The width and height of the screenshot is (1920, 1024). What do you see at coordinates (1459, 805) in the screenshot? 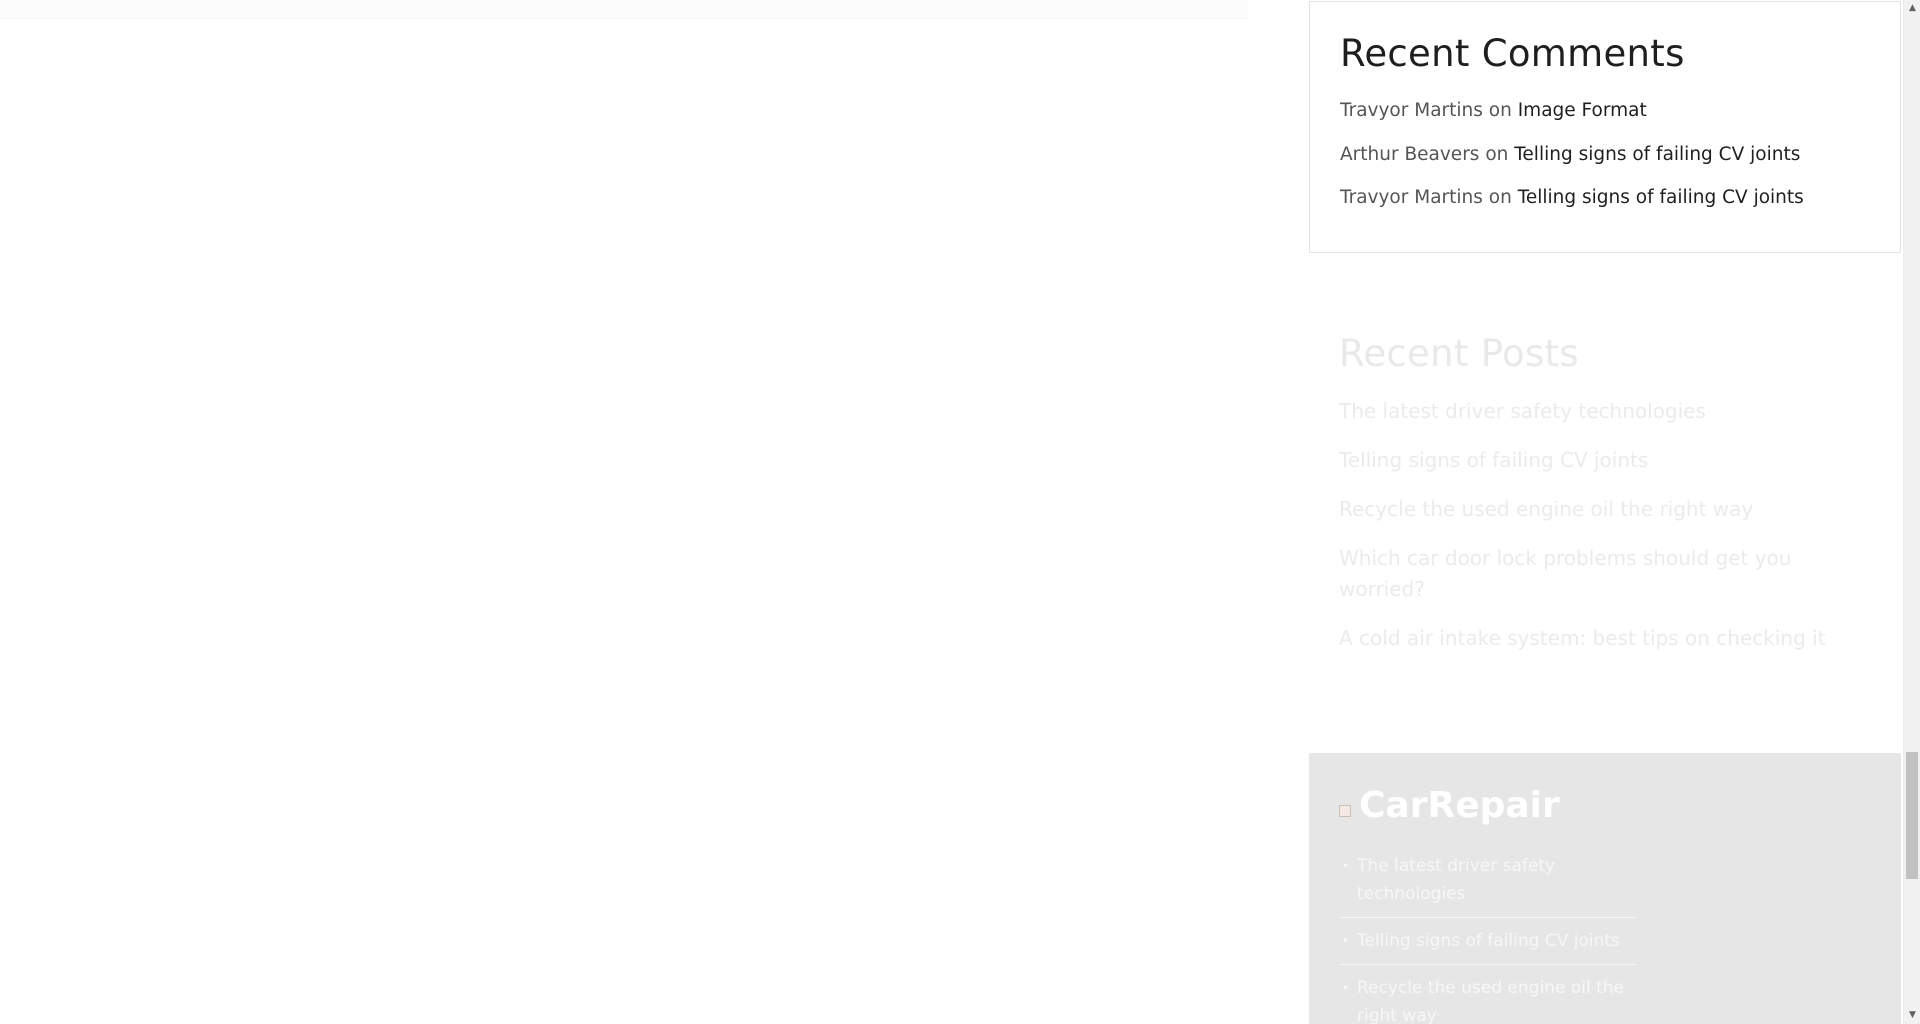
I see `logo-text: CarRepair` at bounding box center [1459, 805].